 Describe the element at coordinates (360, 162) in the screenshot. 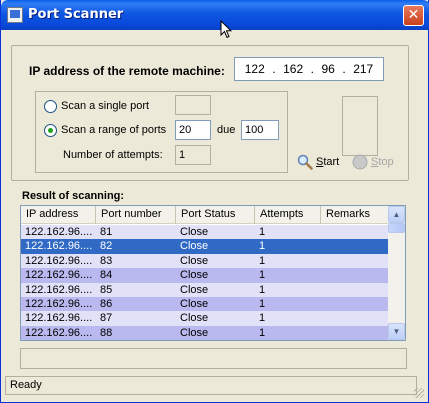

I see `stop-icon` at that location.